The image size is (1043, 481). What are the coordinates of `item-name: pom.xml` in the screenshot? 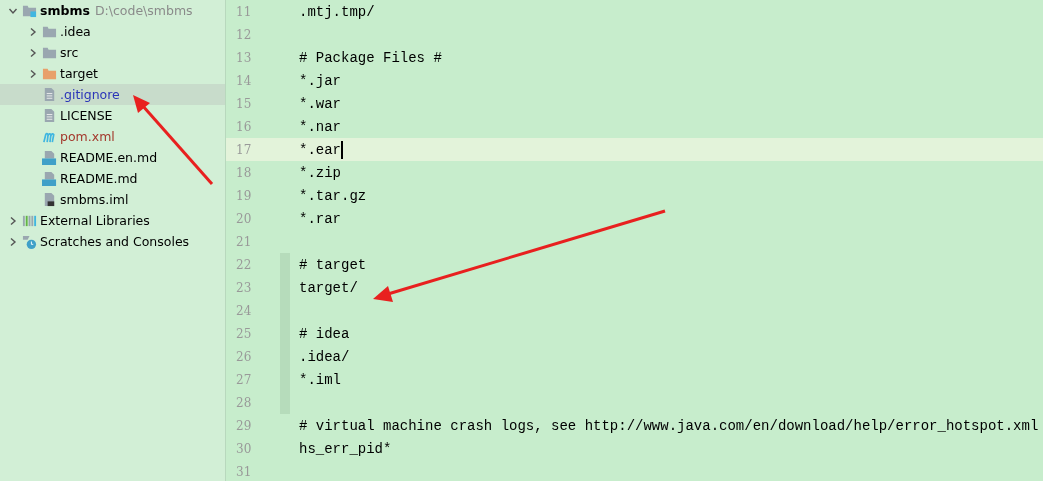 It's located at (87, 136).